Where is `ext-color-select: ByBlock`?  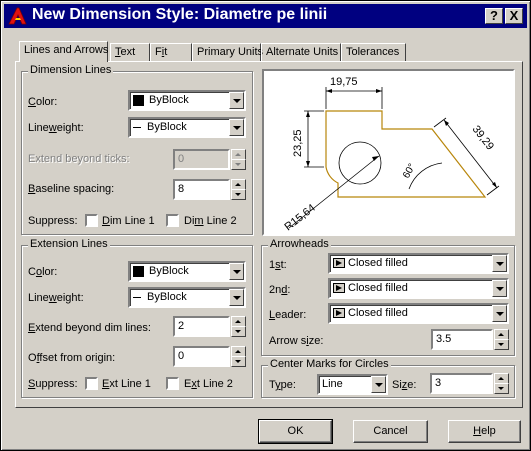
ext-color-select: ByBlock is located at coordinates (187, 271).